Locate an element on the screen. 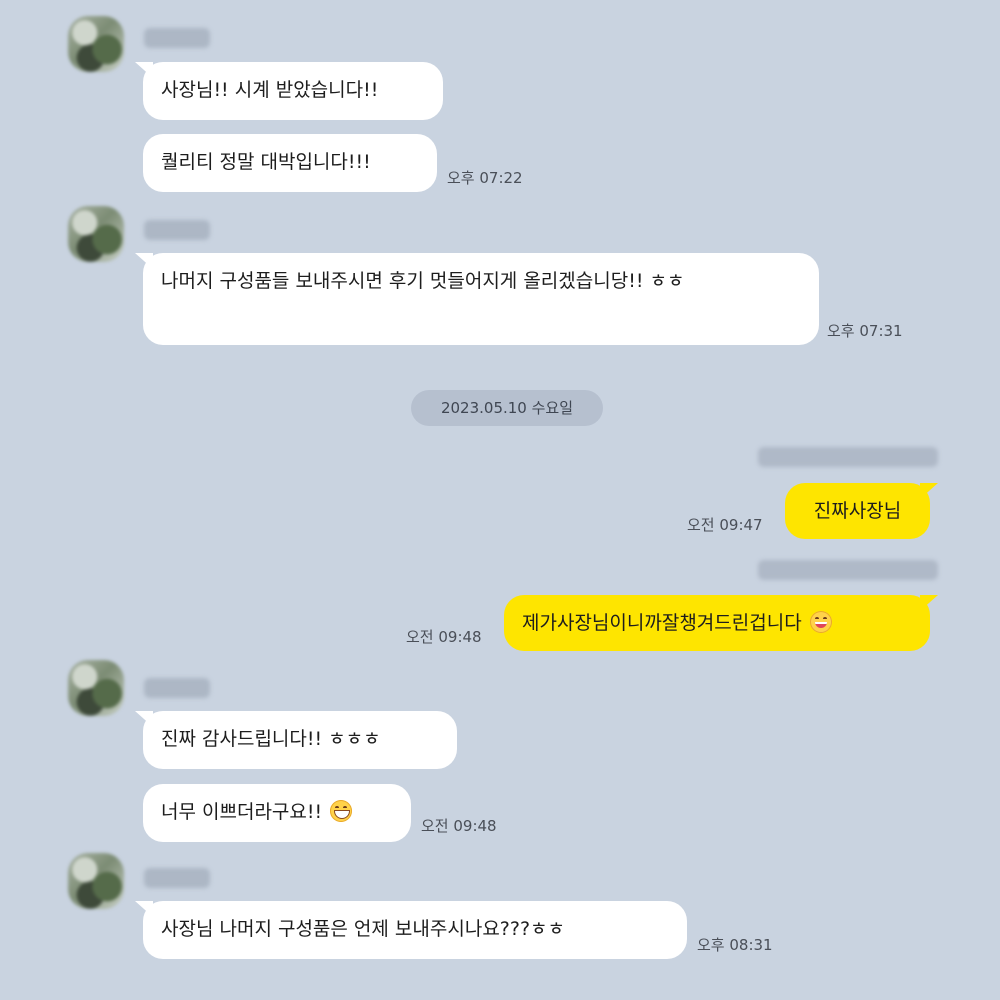 This screenshot has width=1000, height=1000. incoming-message: 퀄리티 정말 대박입니다!!! is located at coordinates (290, 163).